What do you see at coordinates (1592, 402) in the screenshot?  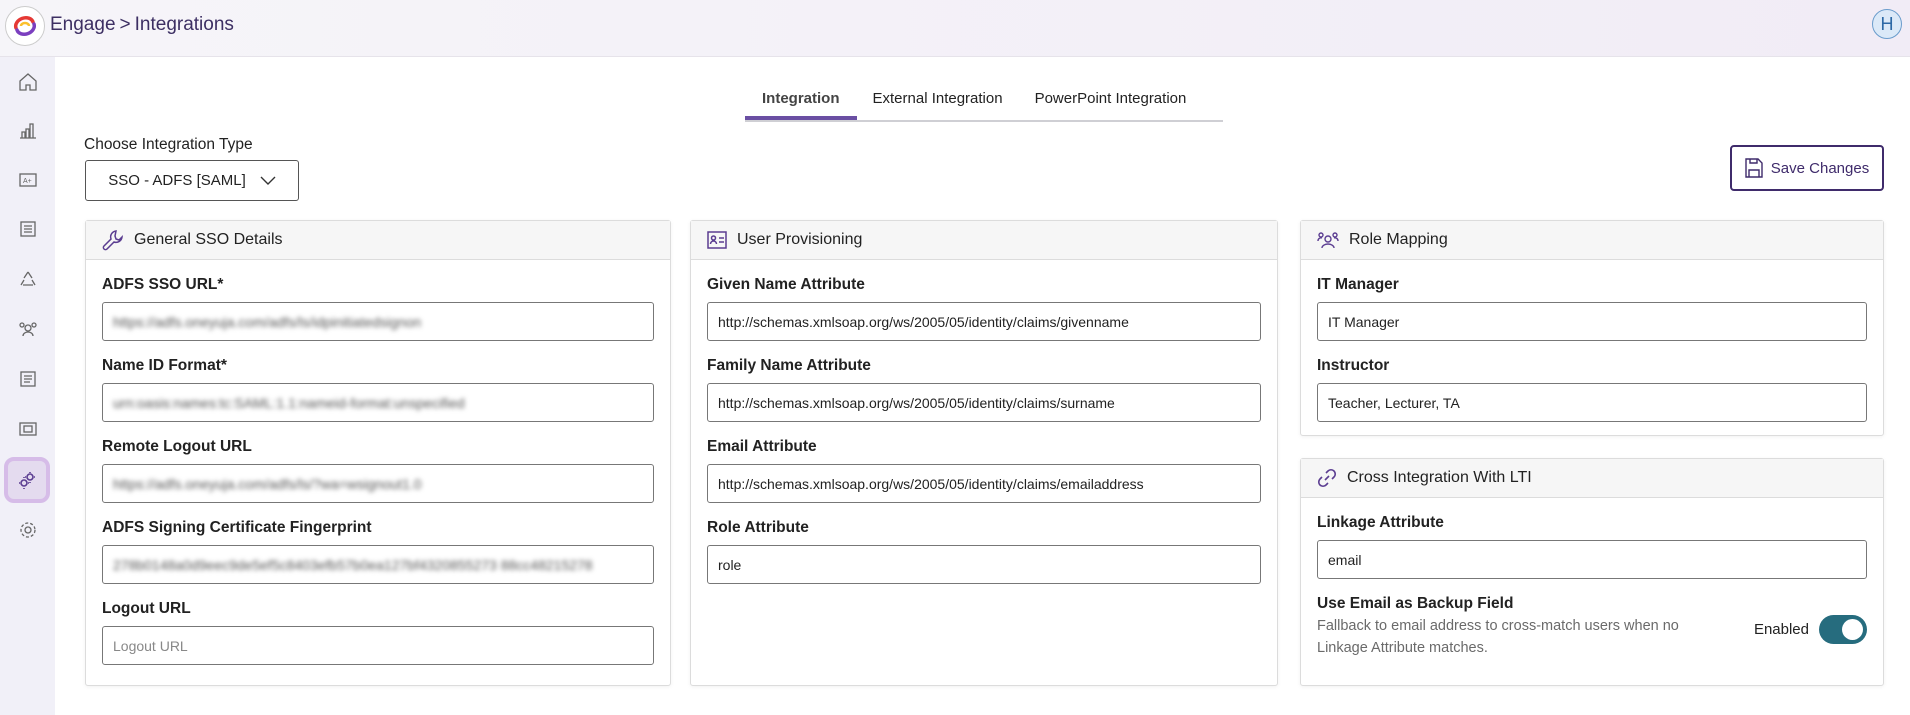 I see `instructor-mapping-input: Teacher, Lecturer, TA` at bounding box center [1592, 402].